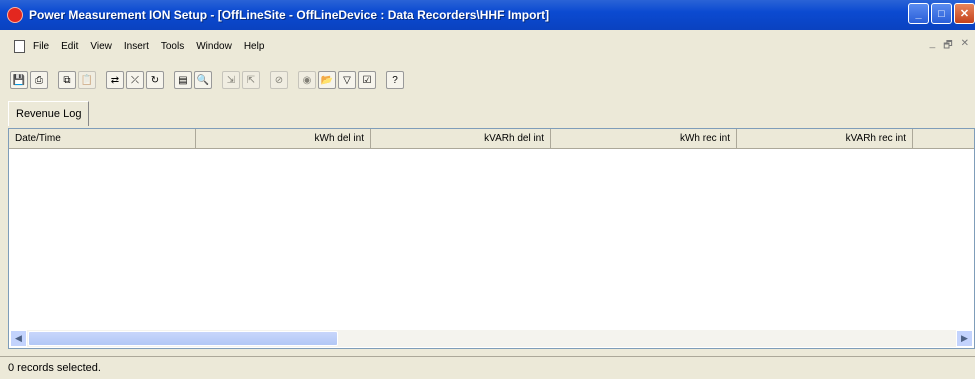 This screenshot has width=975, height=379. What do you see at coordinates (254, 46) in the screenshot?
I see `menu-help: Help` at bounding box center [254, 46].